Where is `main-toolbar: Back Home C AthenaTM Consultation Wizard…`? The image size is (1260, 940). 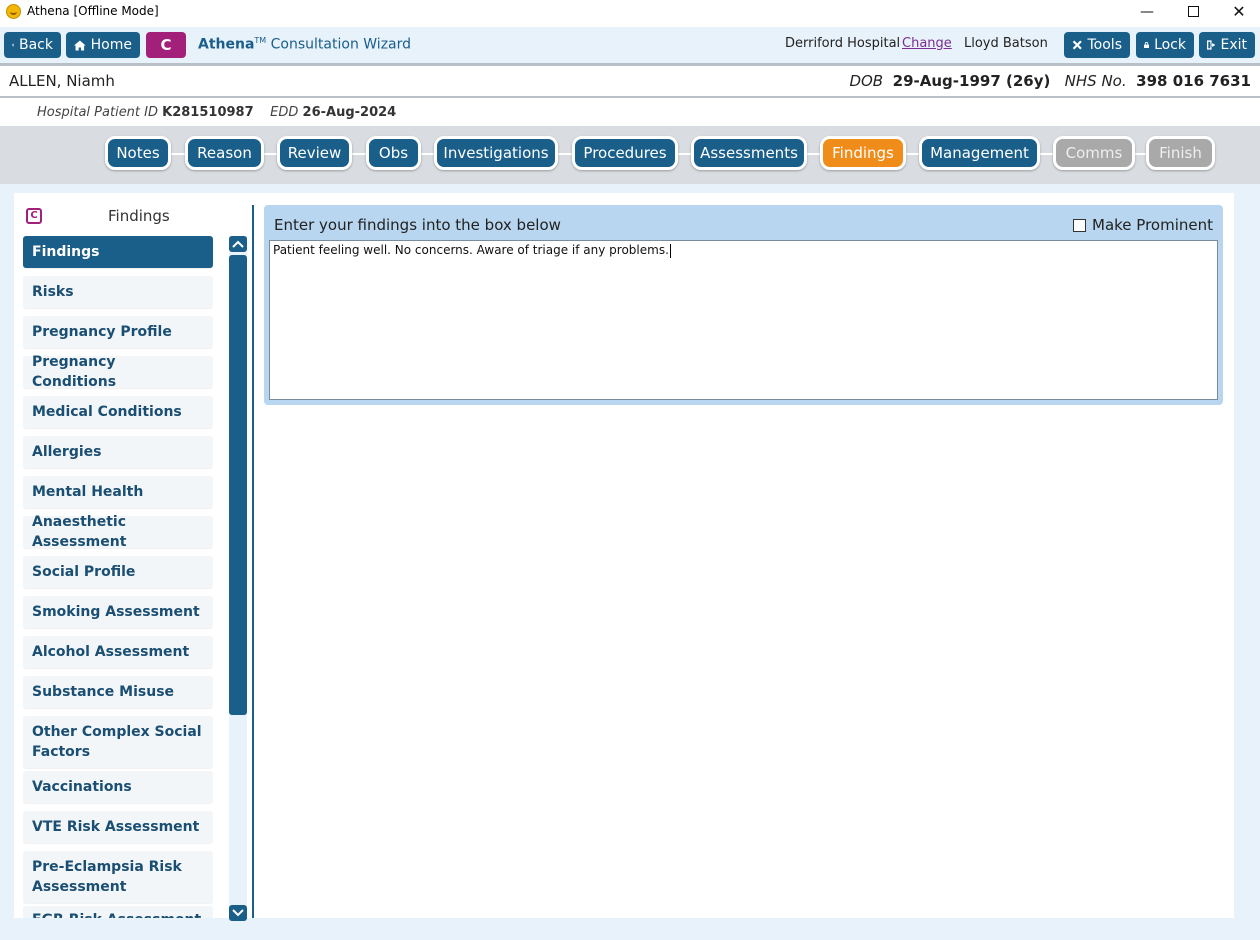
main-toolbar: Back Home C AthenaTM Consultation Wizard… is located at coordinates (630, 45).